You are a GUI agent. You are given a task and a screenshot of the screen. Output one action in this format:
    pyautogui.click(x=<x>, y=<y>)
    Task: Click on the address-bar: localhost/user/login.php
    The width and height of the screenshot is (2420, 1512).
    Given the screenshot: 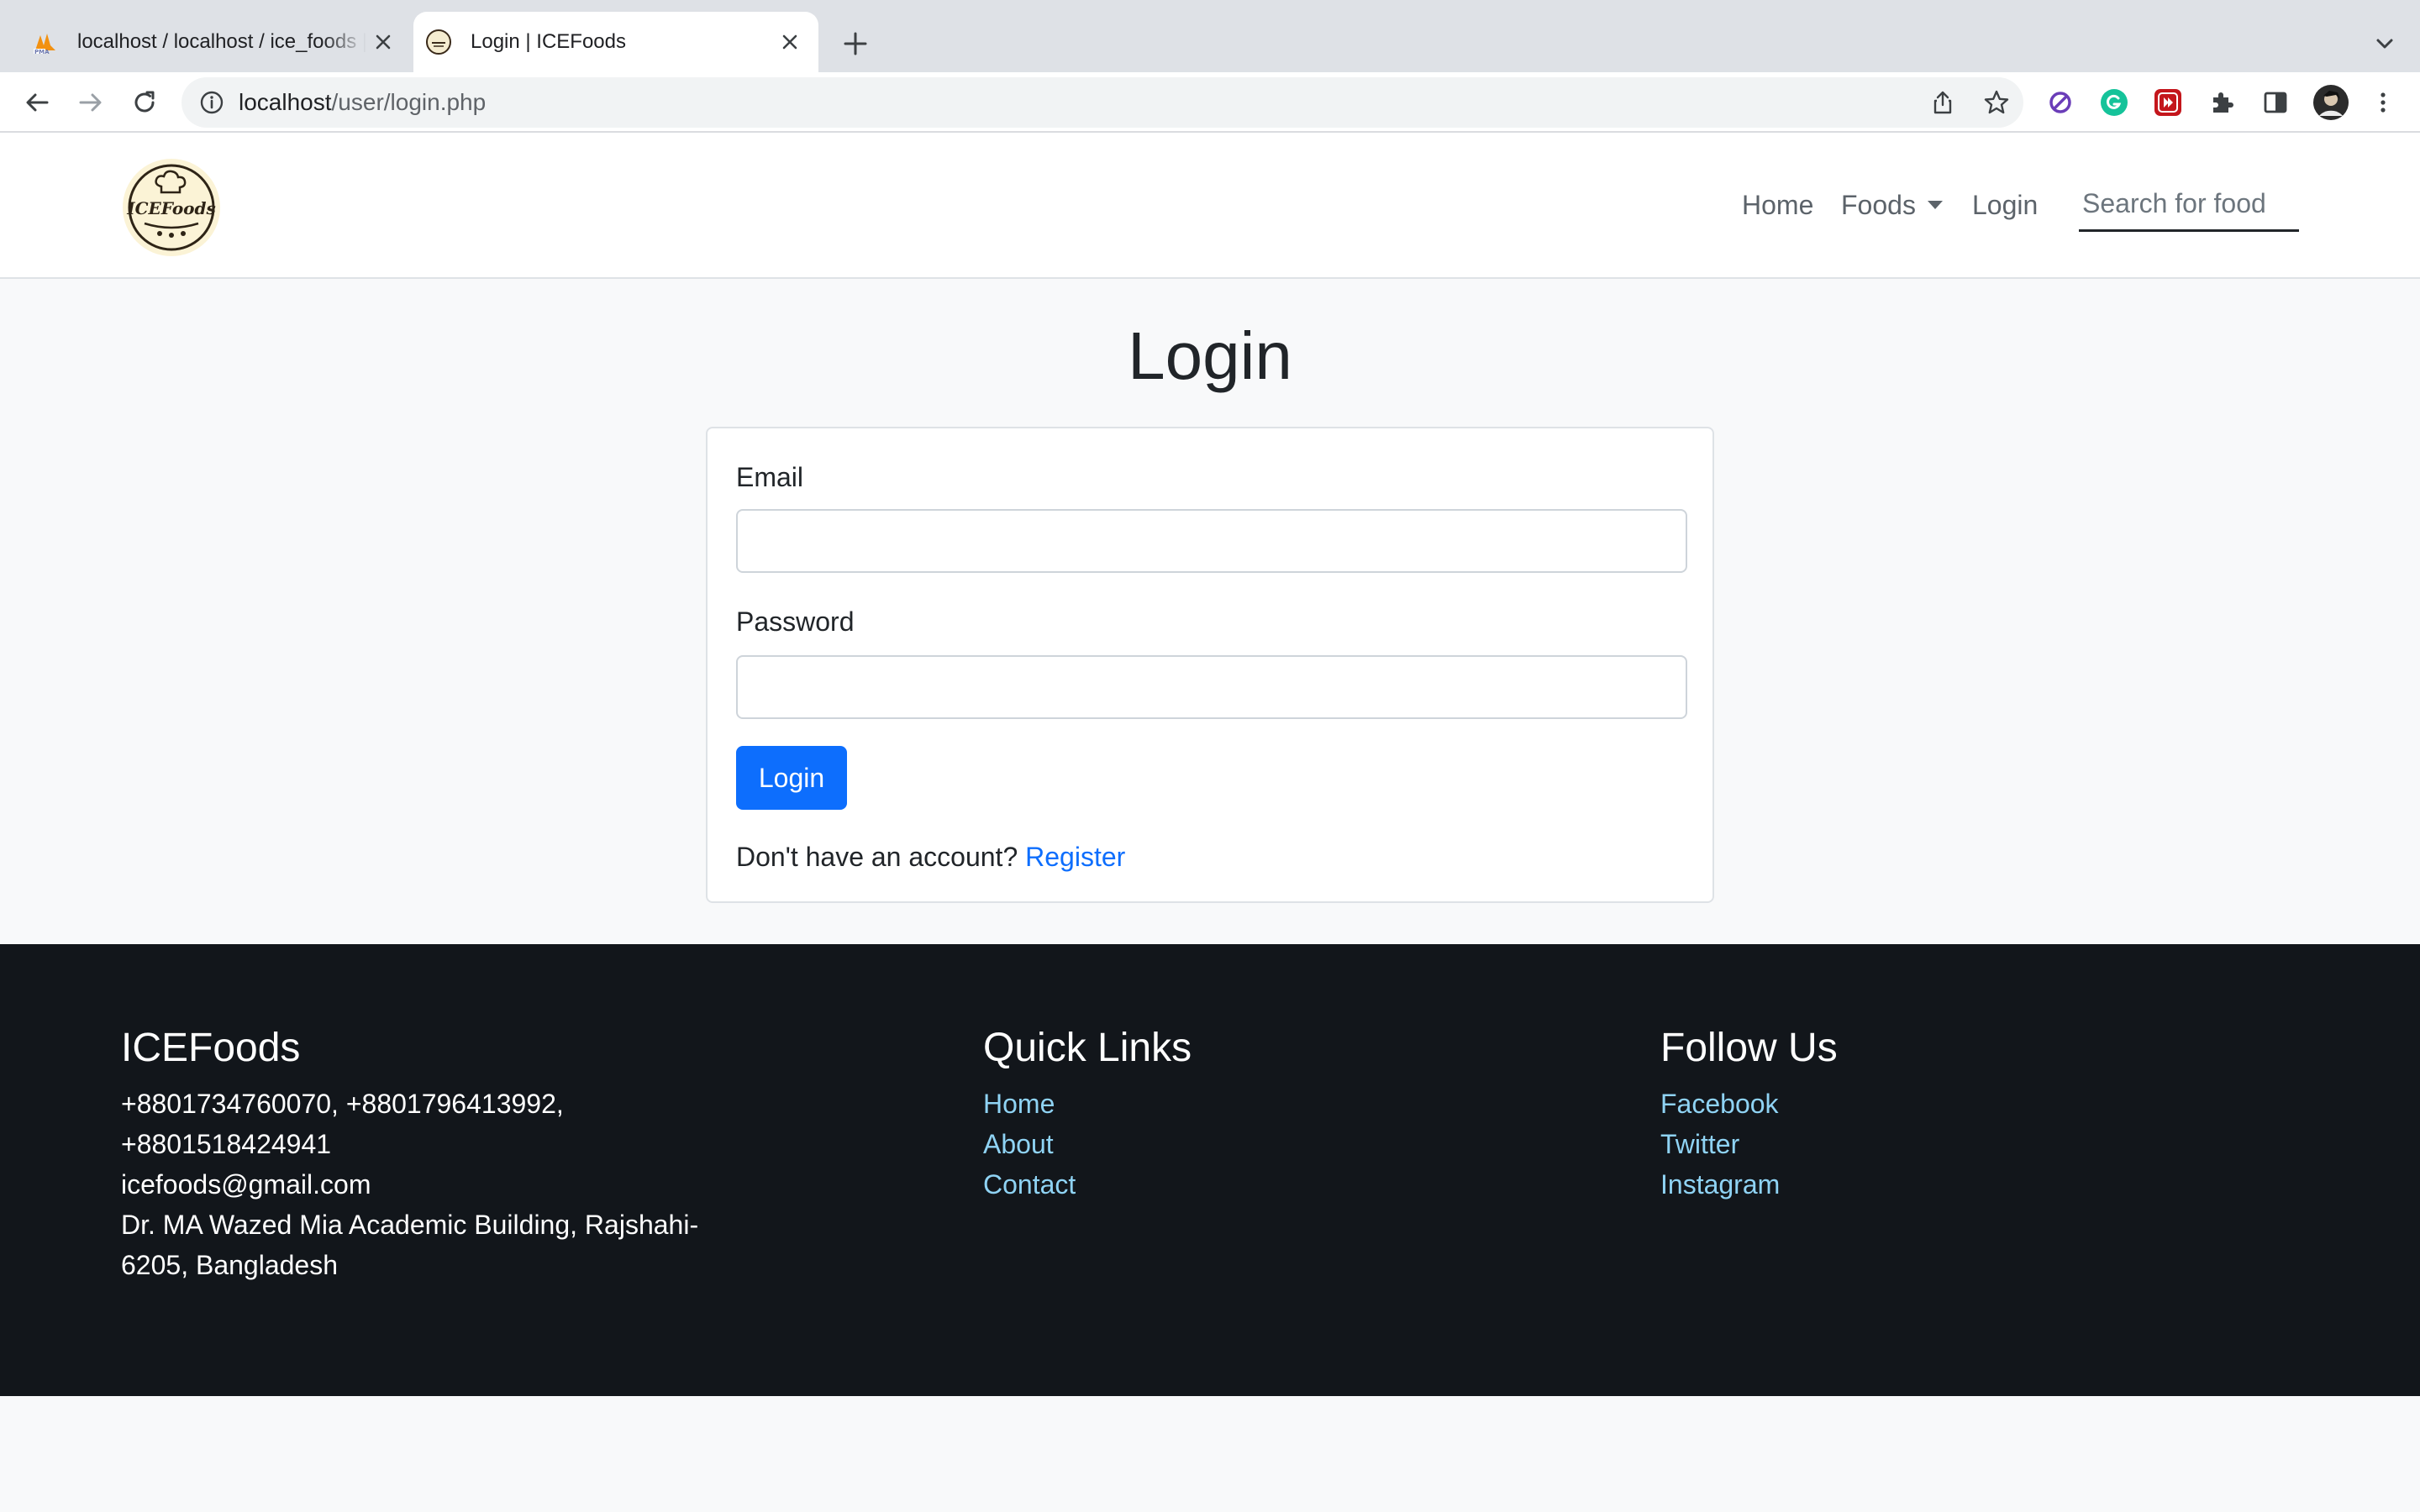 What is the action you would take?
    pyautogui.click(x=1103, y=102)
    